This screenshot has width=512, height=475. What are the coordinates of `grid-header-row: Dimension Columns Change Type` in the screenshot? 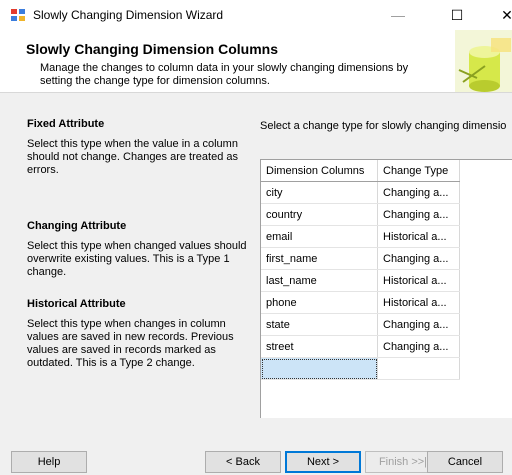 It's located at (360, 171).